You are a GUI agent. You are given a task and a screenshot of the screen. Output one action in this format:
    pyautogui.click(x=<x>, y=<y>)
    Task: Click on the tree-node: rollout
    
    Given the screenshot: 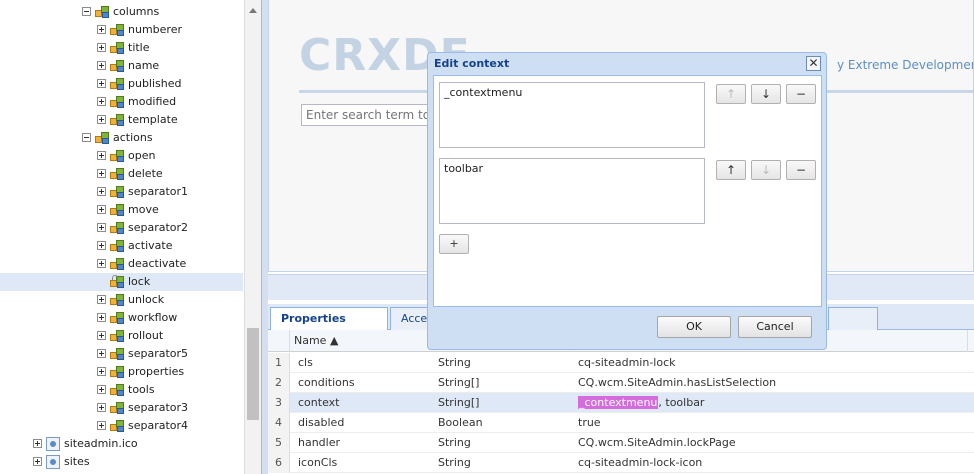 What is the action you would take?
    pyautogui.click(x=121, y=336)
    